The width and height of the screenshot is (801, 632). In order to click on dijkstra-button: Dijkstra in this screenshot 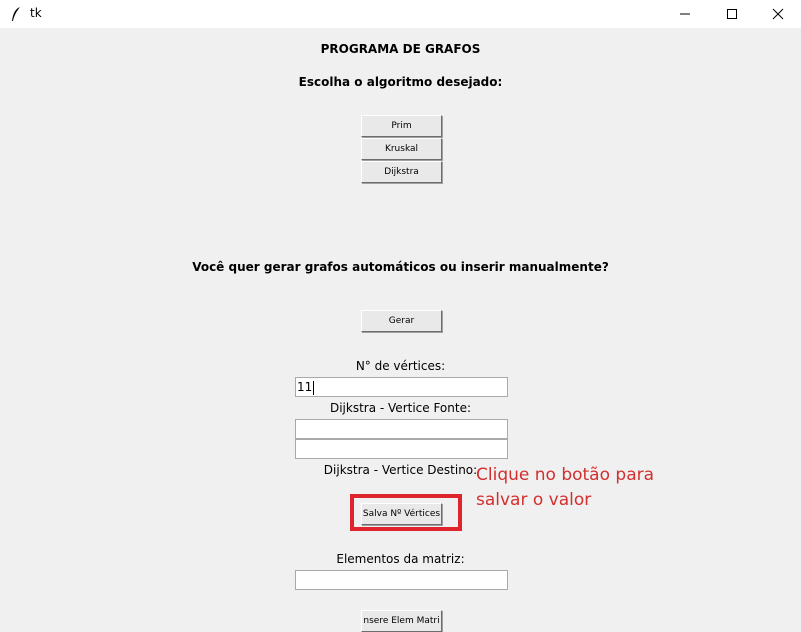, I will do `click(401, 172)`.